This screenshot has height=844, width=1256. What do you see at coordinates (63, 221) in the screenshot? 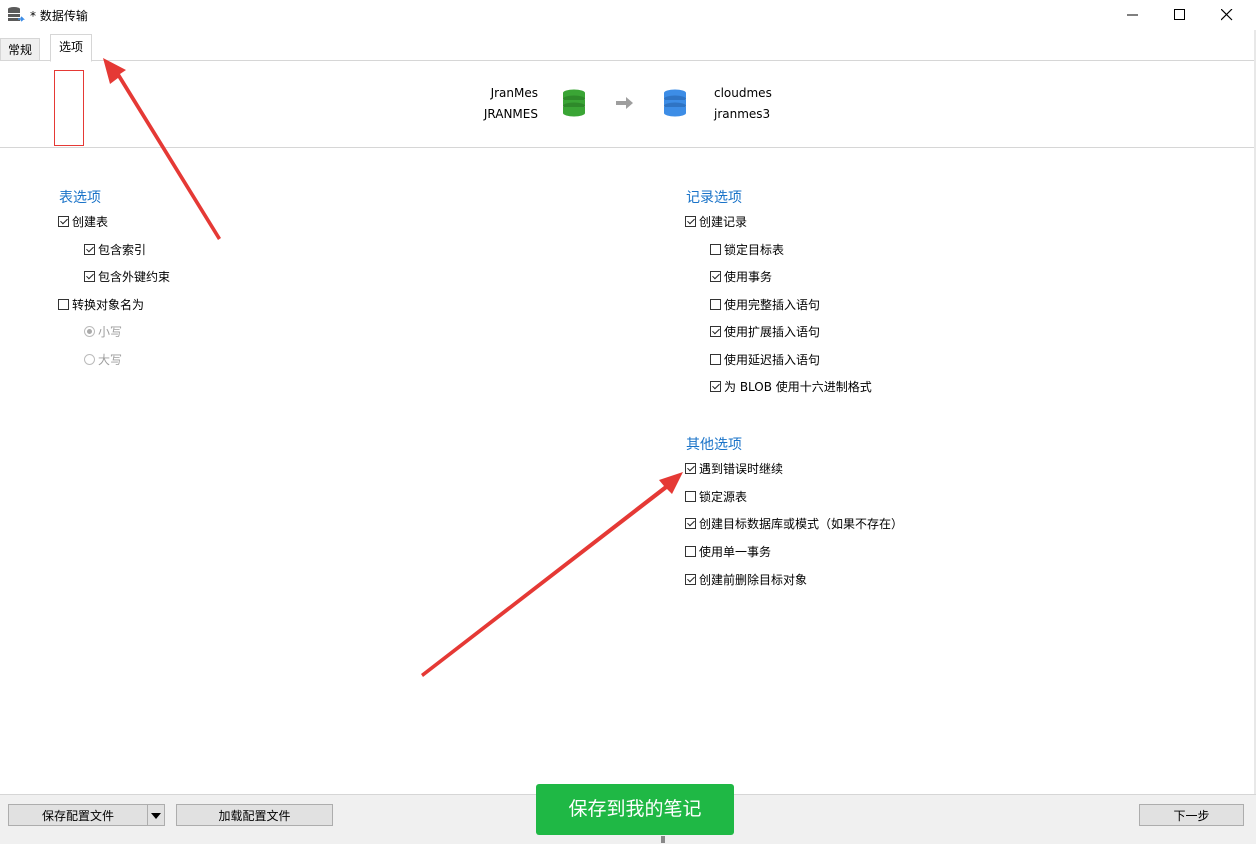
I see `create-table-checkbox` at bounding box center [63, 221].